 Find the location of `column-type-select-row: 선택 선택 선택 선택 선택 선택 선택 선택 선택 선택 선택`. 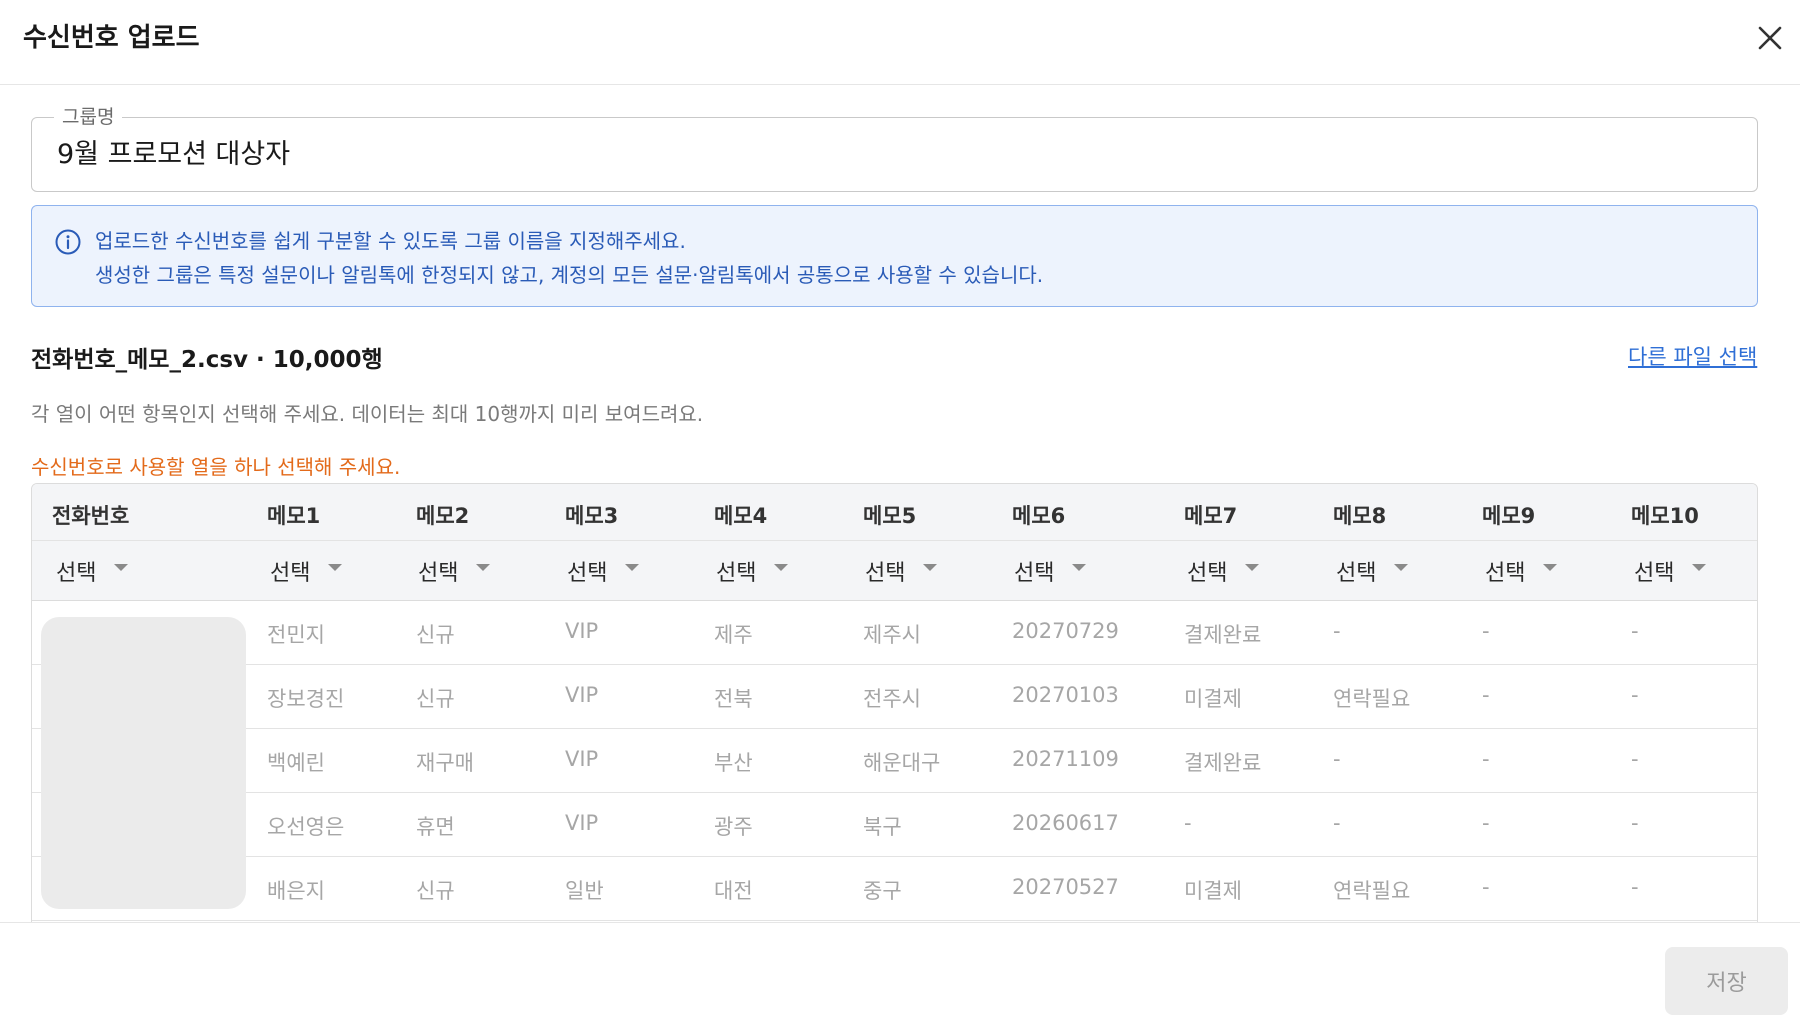

column-type-select-row: 선택 선택 선택 선택 선택 선택 선택 선택 선택 선택 선택 is located at coordinates (894, 571).